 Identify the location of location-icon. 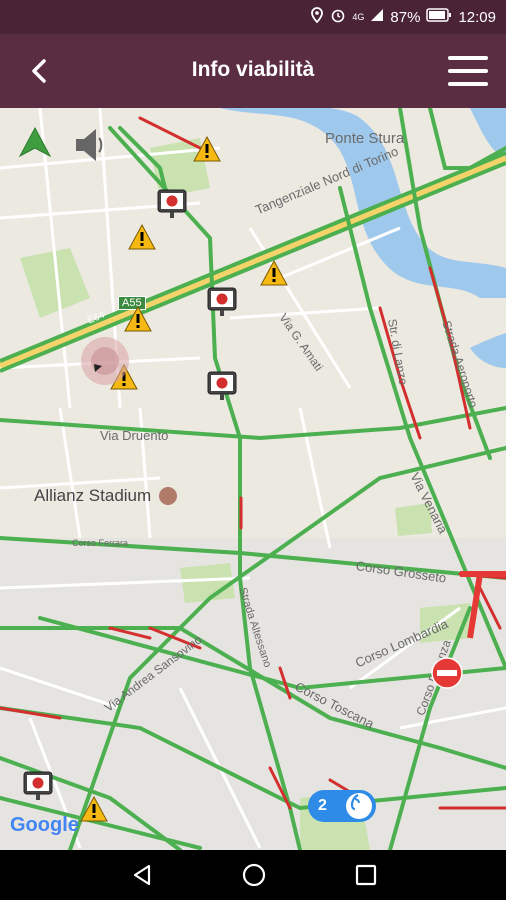
(317, 17).